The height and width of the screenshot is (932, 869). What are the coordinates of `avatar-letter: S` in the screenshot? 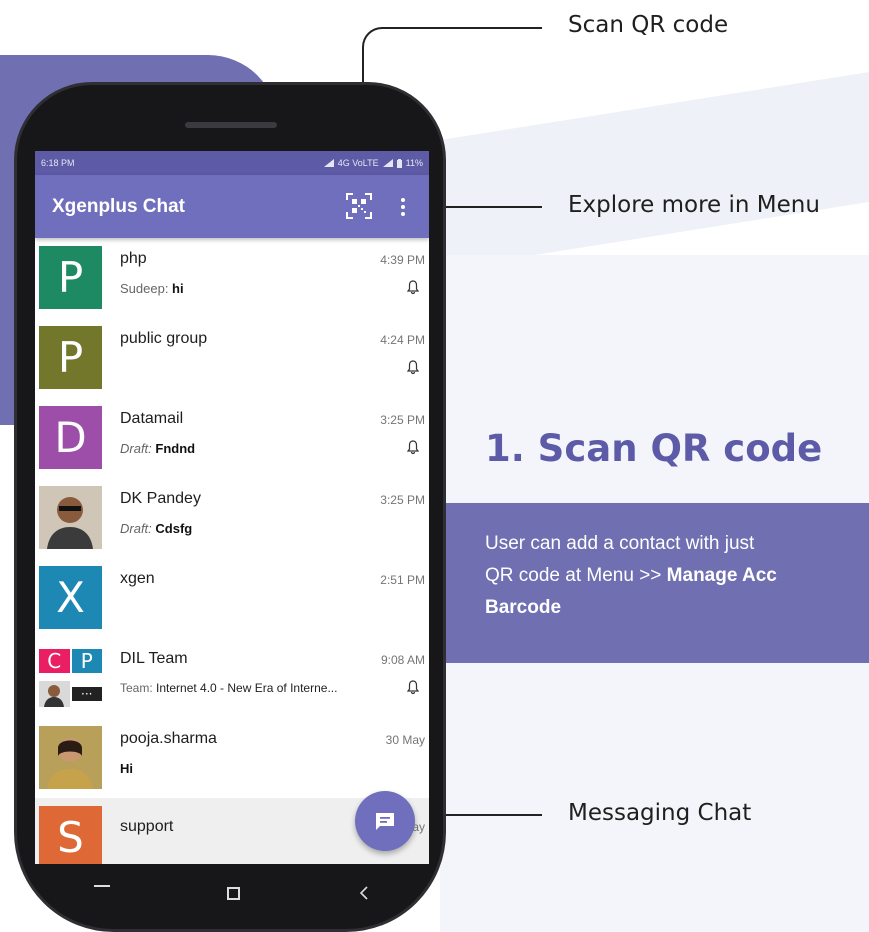 It's located at (70, 837).